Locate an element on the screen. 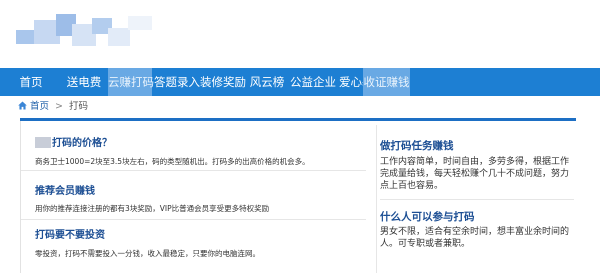 Image resolution: width=600 pixels, height=273 pixels. faq-item-investment: 打码要不要投资 零投资，打码不需要投入一分钱，收入最稳定，只要你的电脑连网。 is located at coordinates (193, 246).